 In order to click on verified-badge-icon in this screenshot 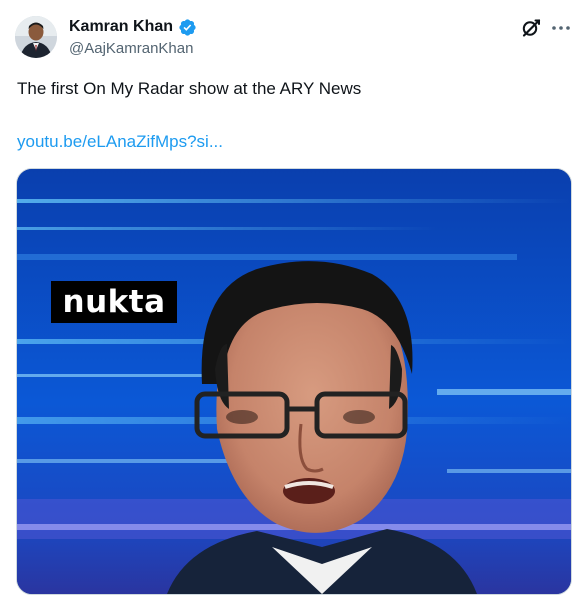, I will do `click(187, 27)`.